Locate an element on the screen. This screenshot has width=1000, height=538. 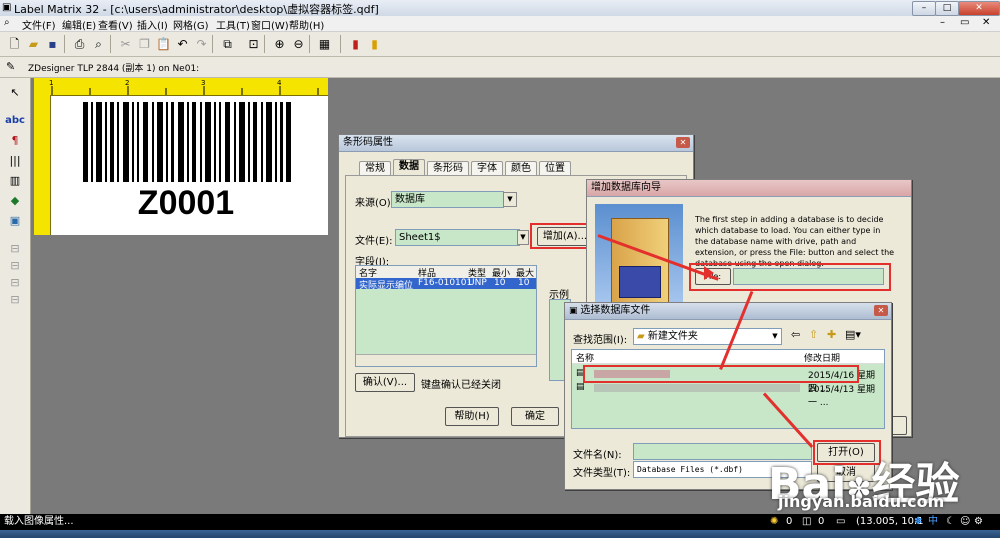
zoom-in-icon: ⊕ is located at coordinates (279, 44).